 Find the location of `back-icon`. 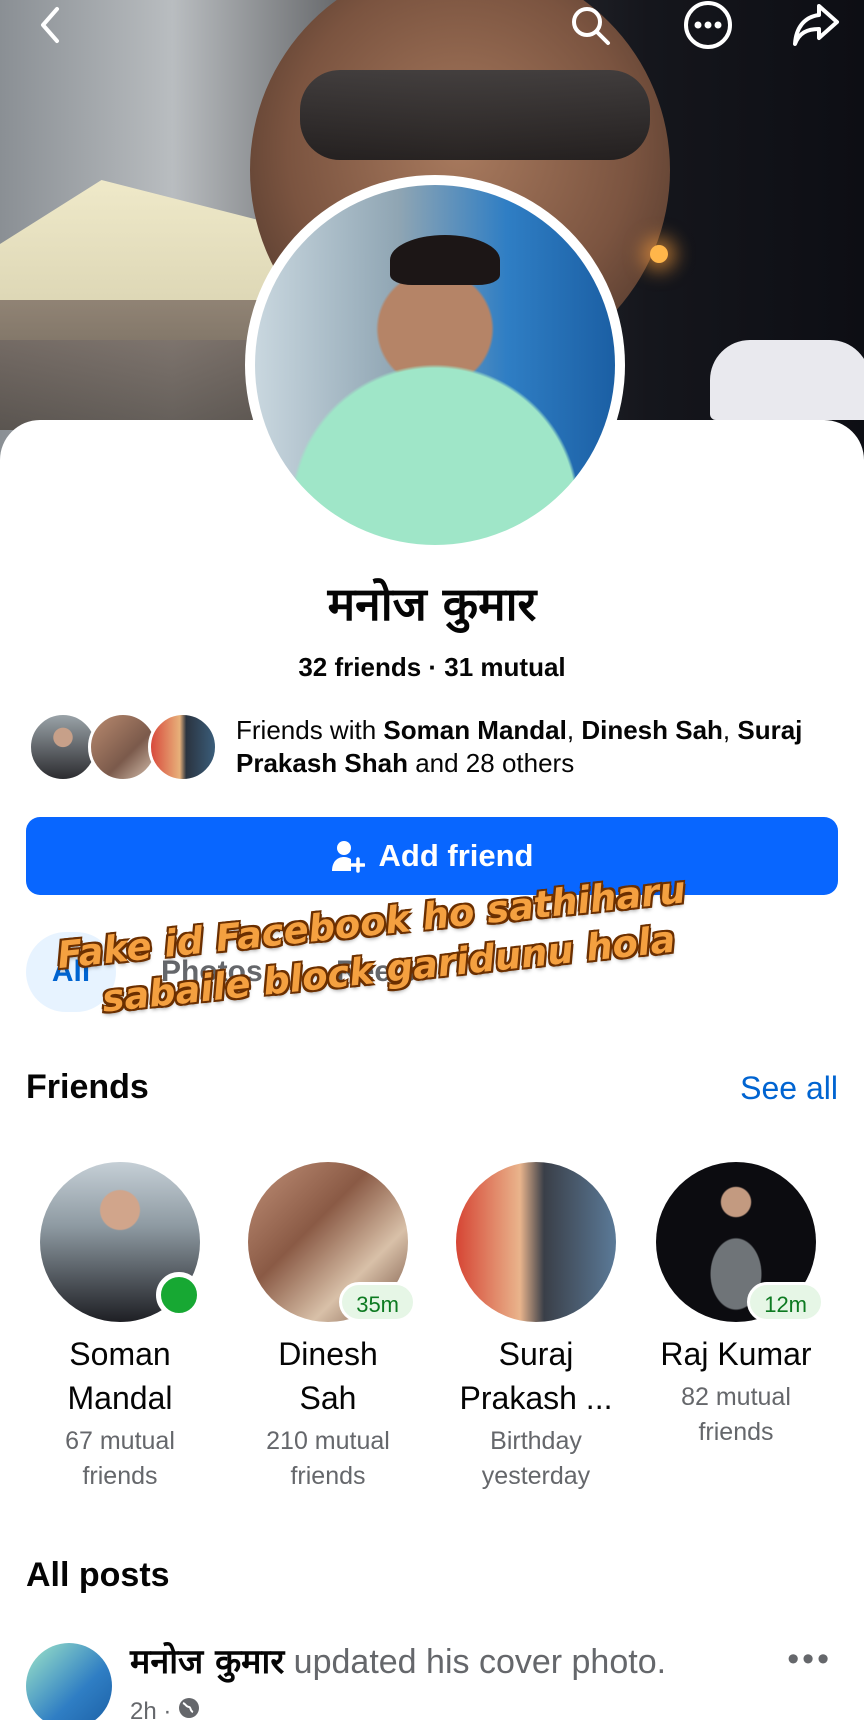

back-icon is located at coordinates (50, 25).